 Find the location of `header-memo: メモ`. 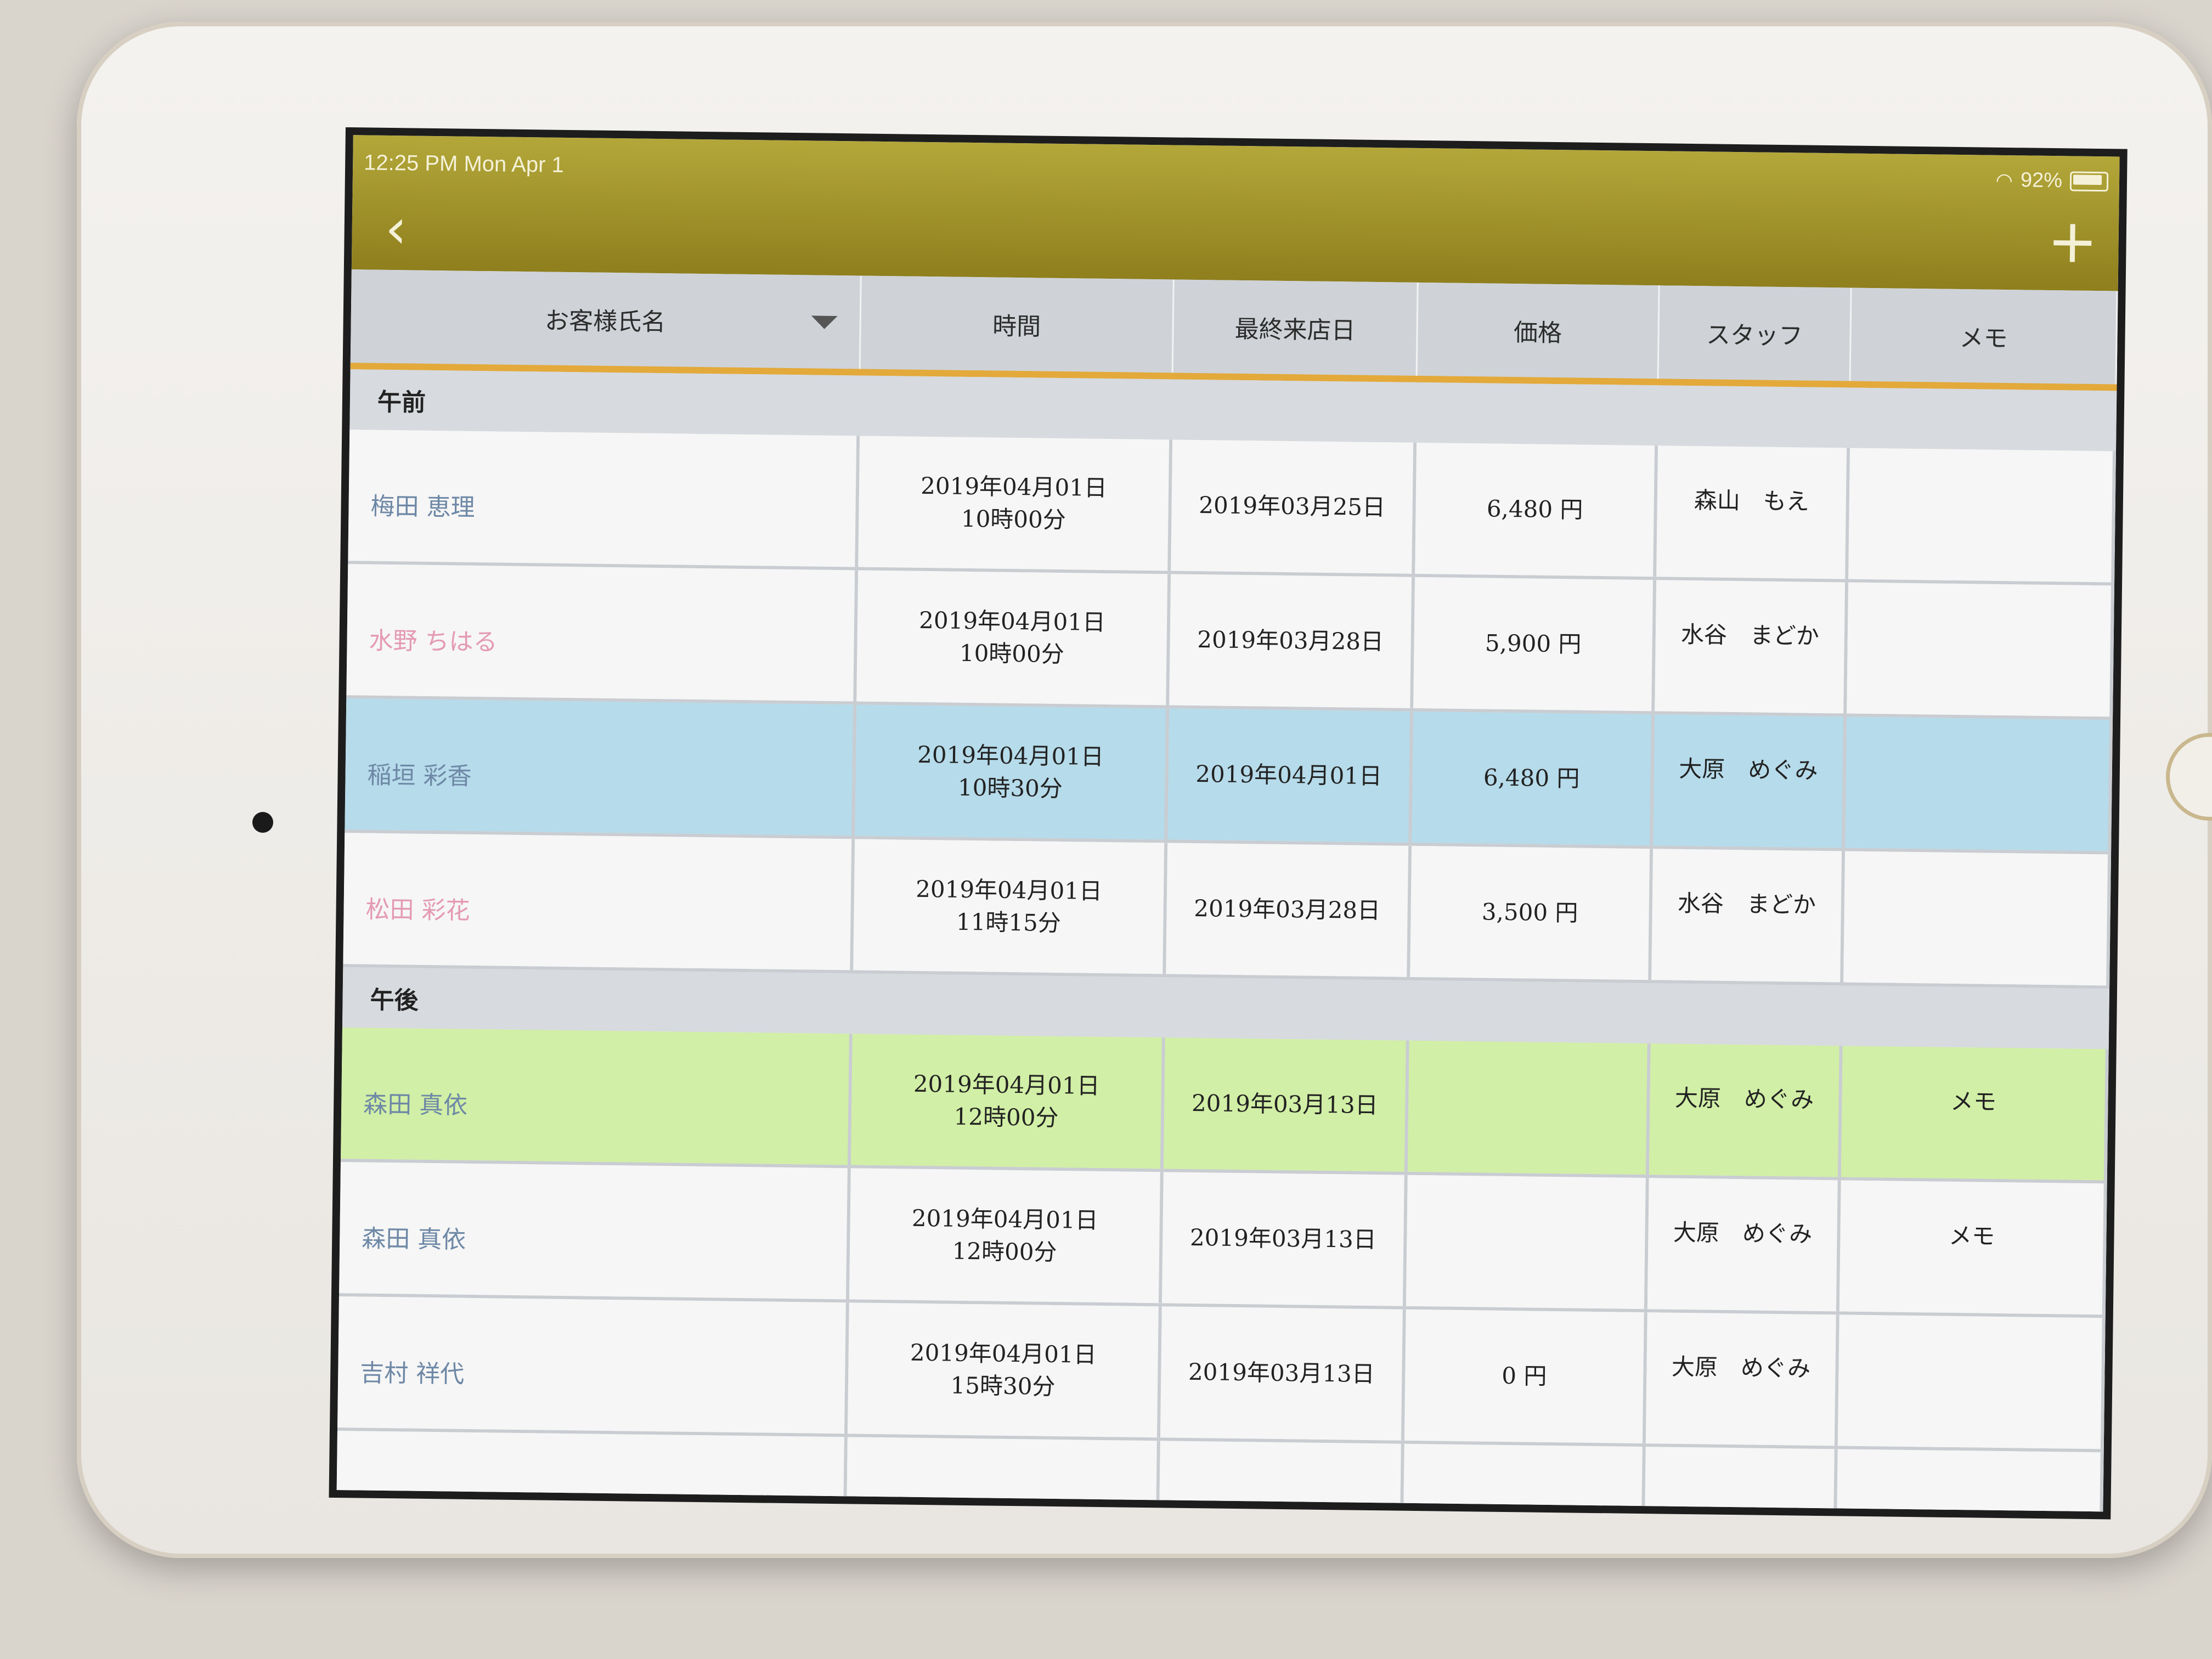

header-memo: メモ is located at coordinates (1984, 336).